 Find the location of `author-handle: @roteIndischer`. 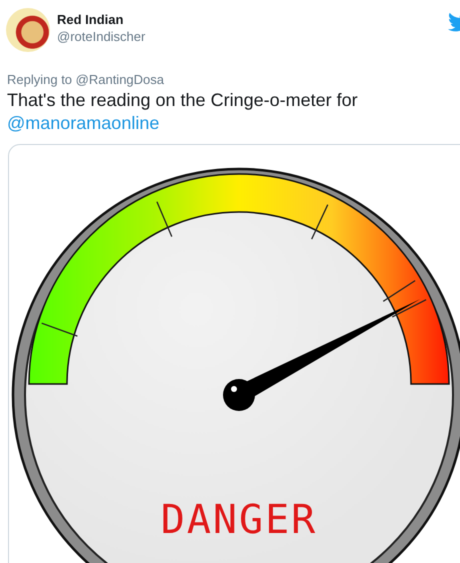

author-handle: @roteIndischer is located at coordinates (101, 36).